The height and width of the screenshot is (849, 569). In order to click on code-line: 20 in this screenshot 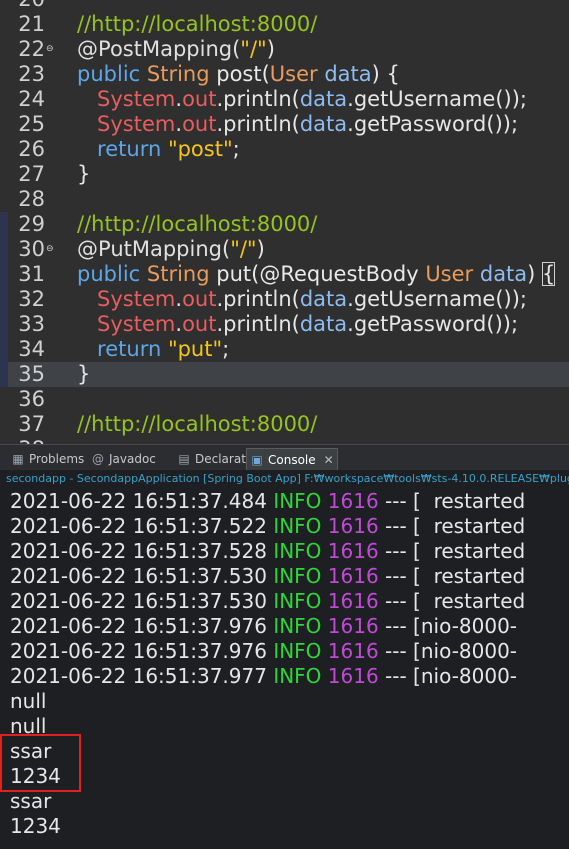, I will do `click(284, 6)`.